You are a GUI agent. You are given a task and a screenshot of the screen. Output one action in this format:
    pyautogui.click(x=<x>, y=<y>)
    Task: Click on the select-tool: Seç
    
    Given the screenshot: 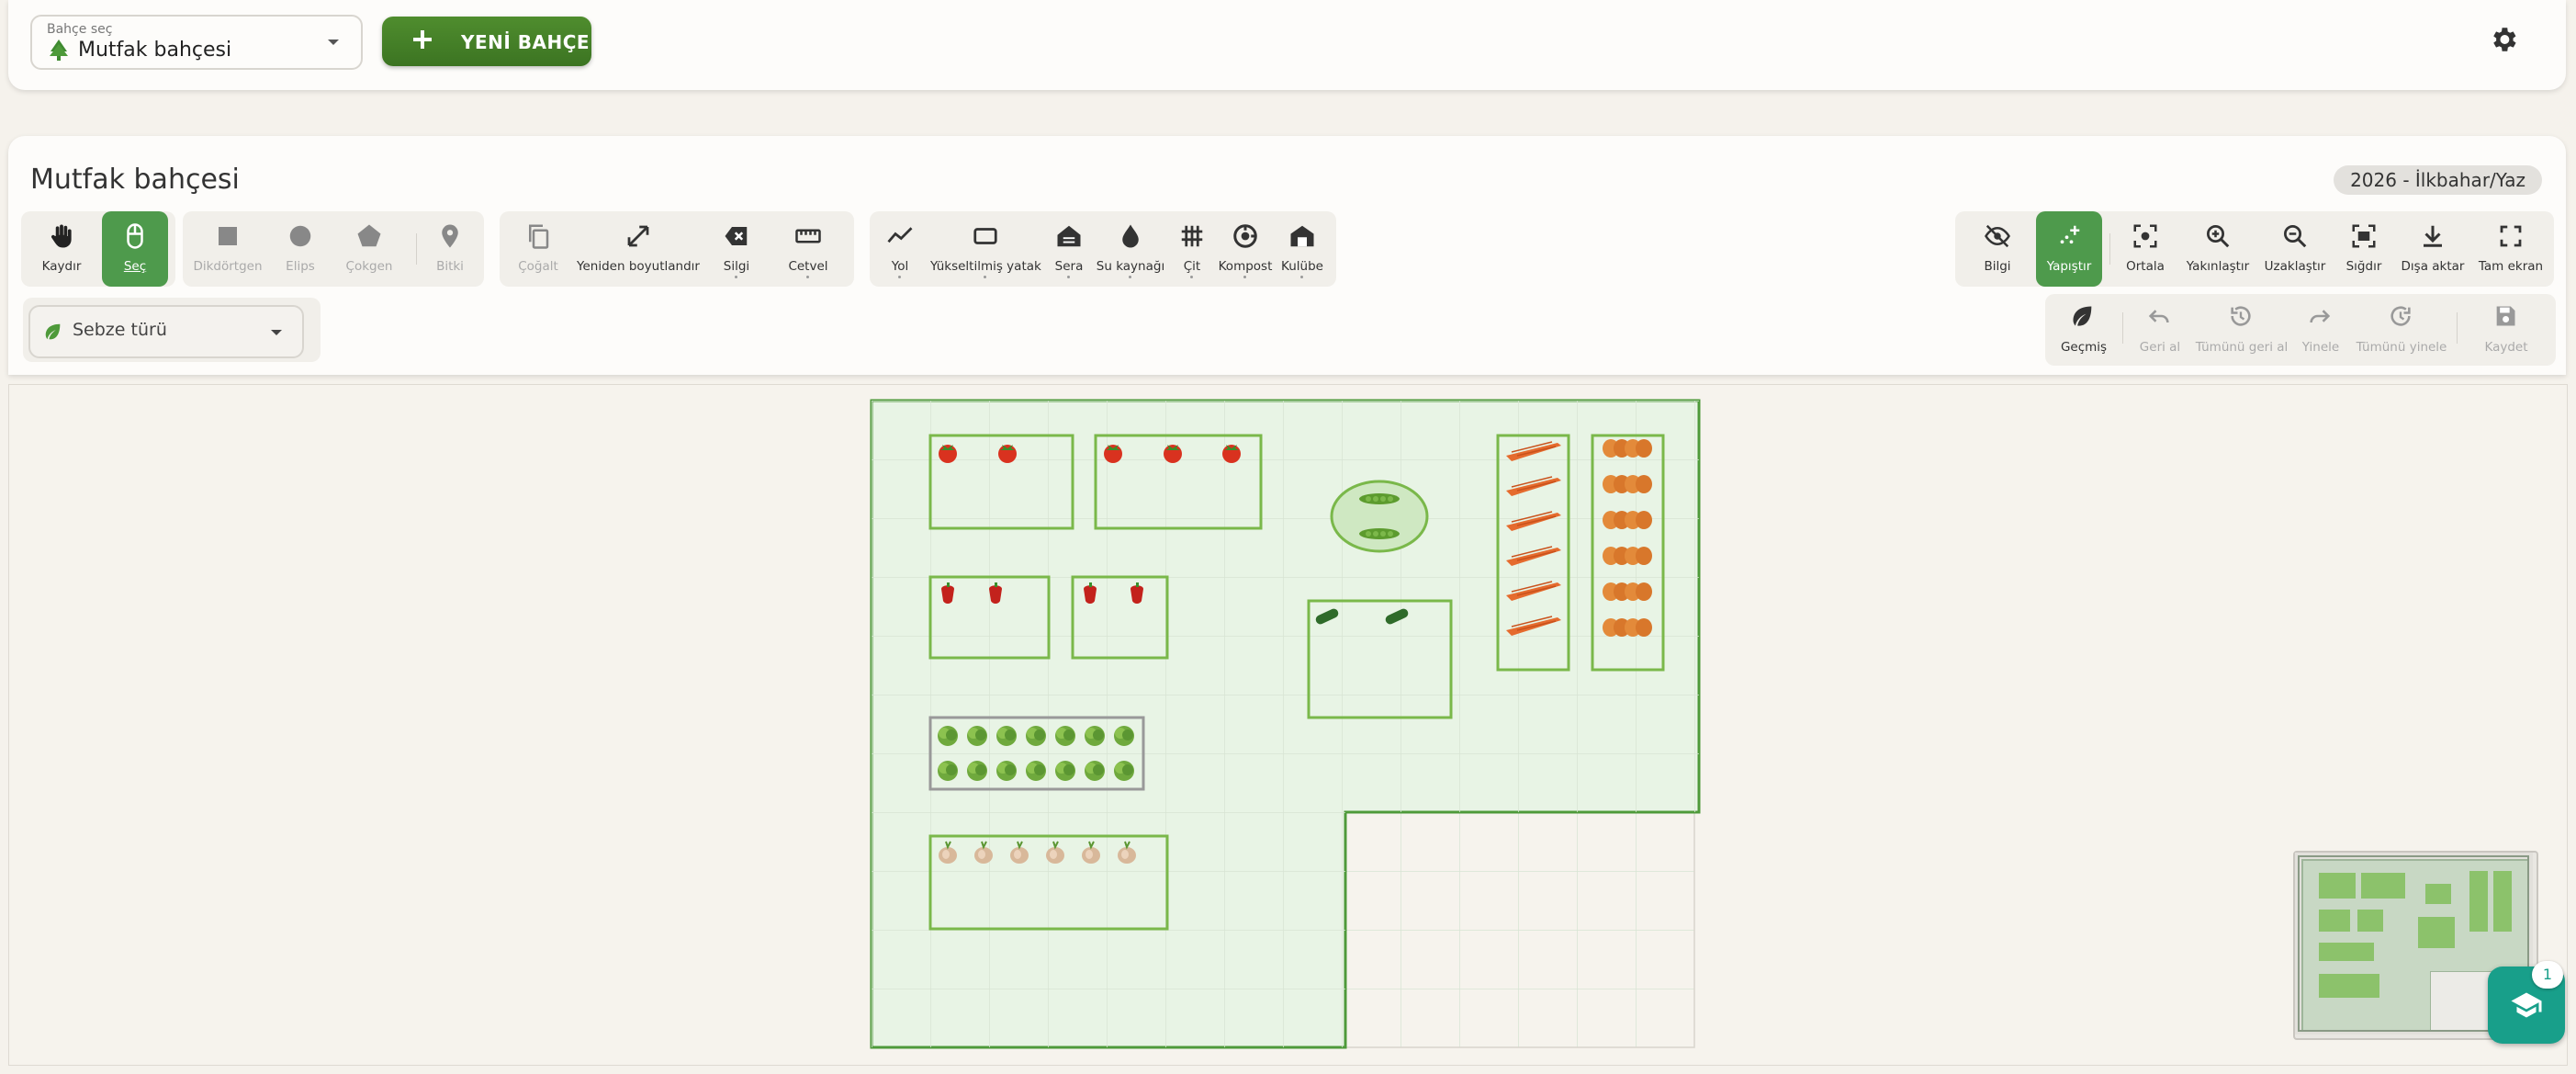 What is the action you would take?
    pyautogui.click(x=135, y=249)
    